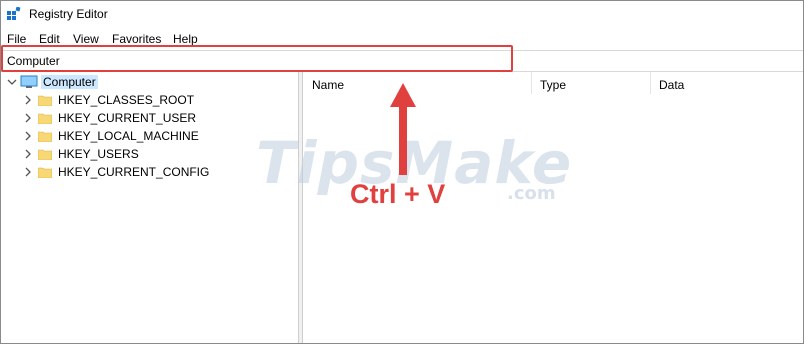  I want to click on column-header-label: Type, so click(553, 85).